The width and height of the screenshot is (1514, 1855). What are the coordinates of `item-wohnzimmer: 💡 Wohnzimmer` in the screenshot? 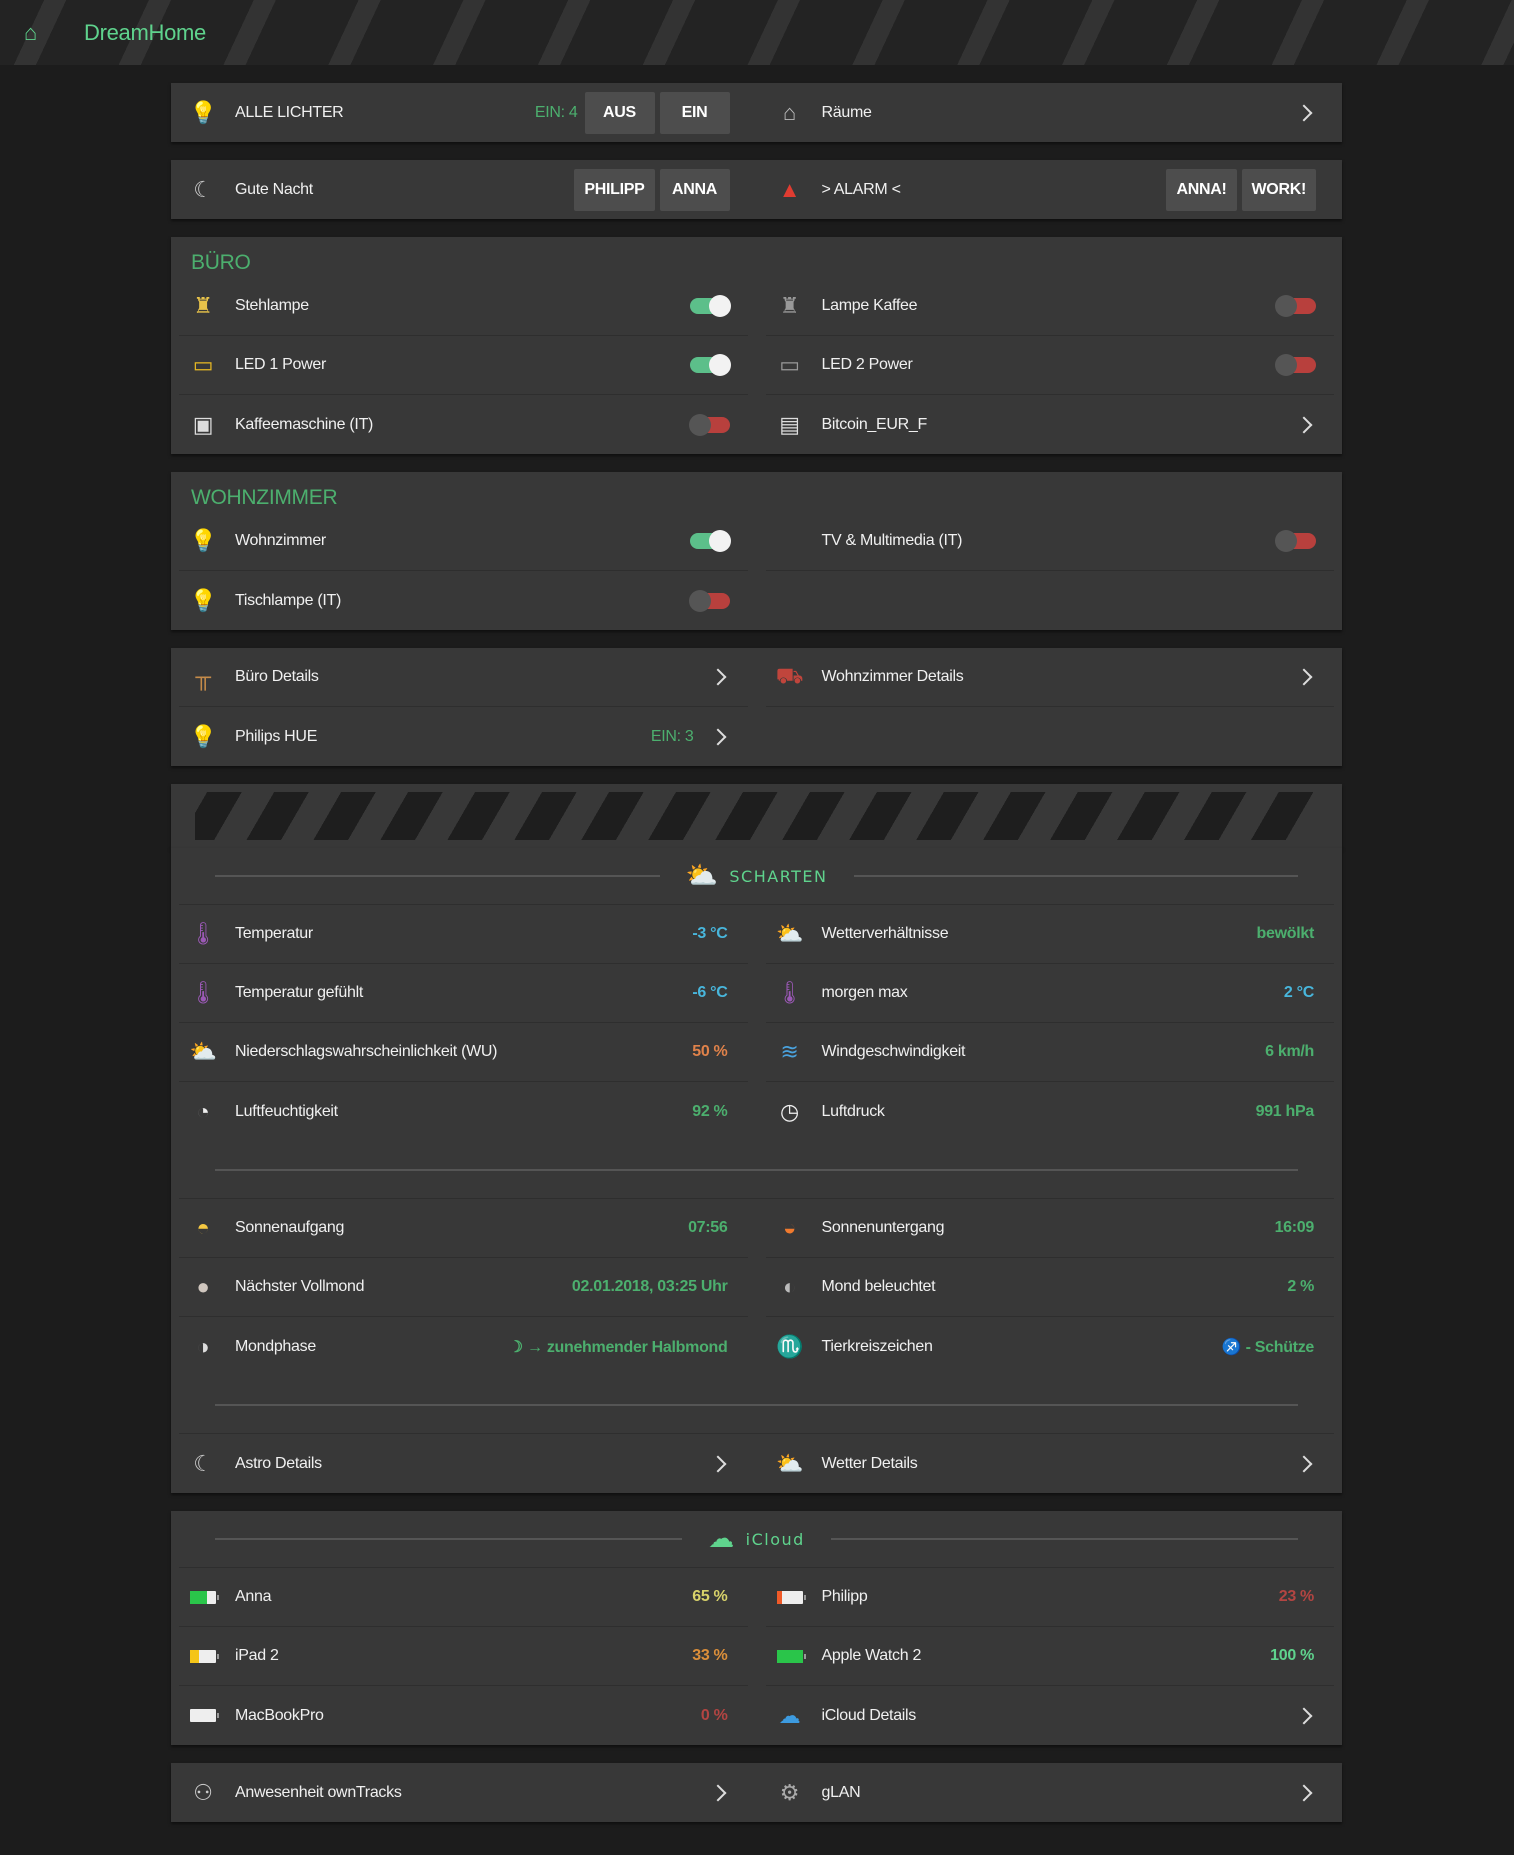 It's located at (463, 541).